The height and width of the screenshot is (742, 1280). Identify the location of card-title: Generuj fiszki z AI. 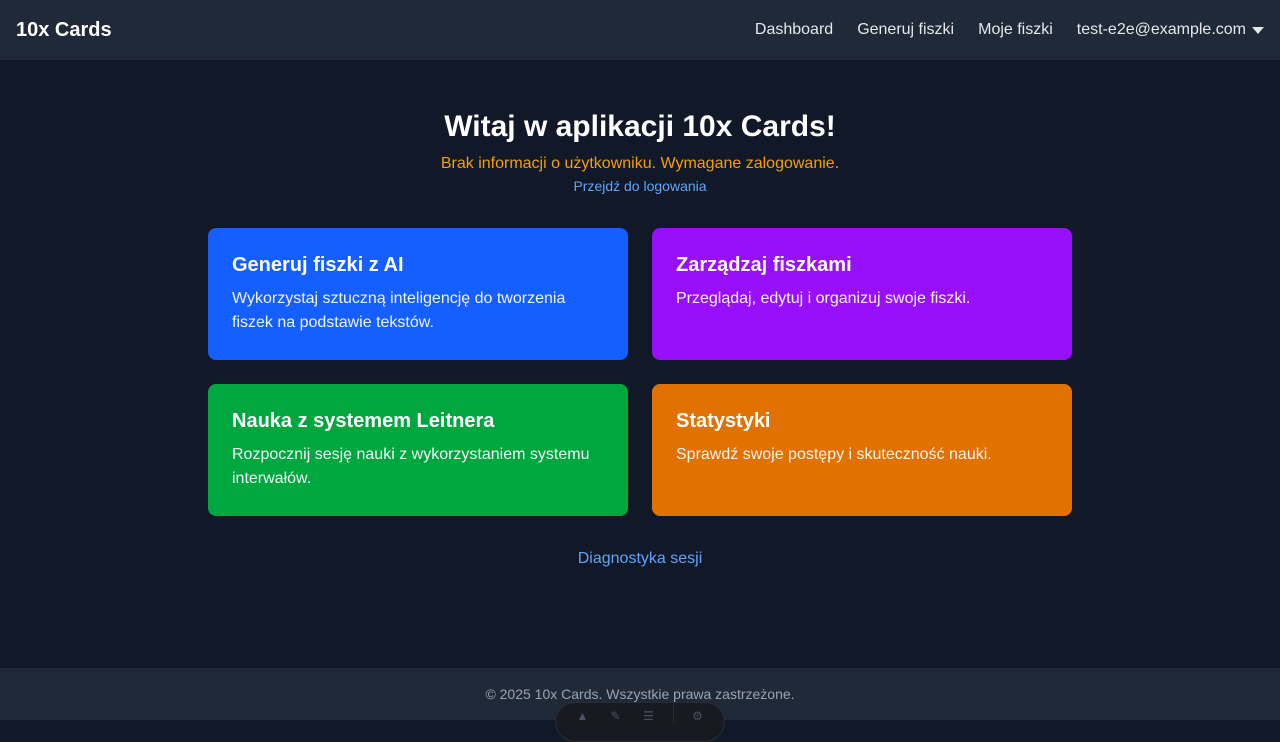
(318, 265).